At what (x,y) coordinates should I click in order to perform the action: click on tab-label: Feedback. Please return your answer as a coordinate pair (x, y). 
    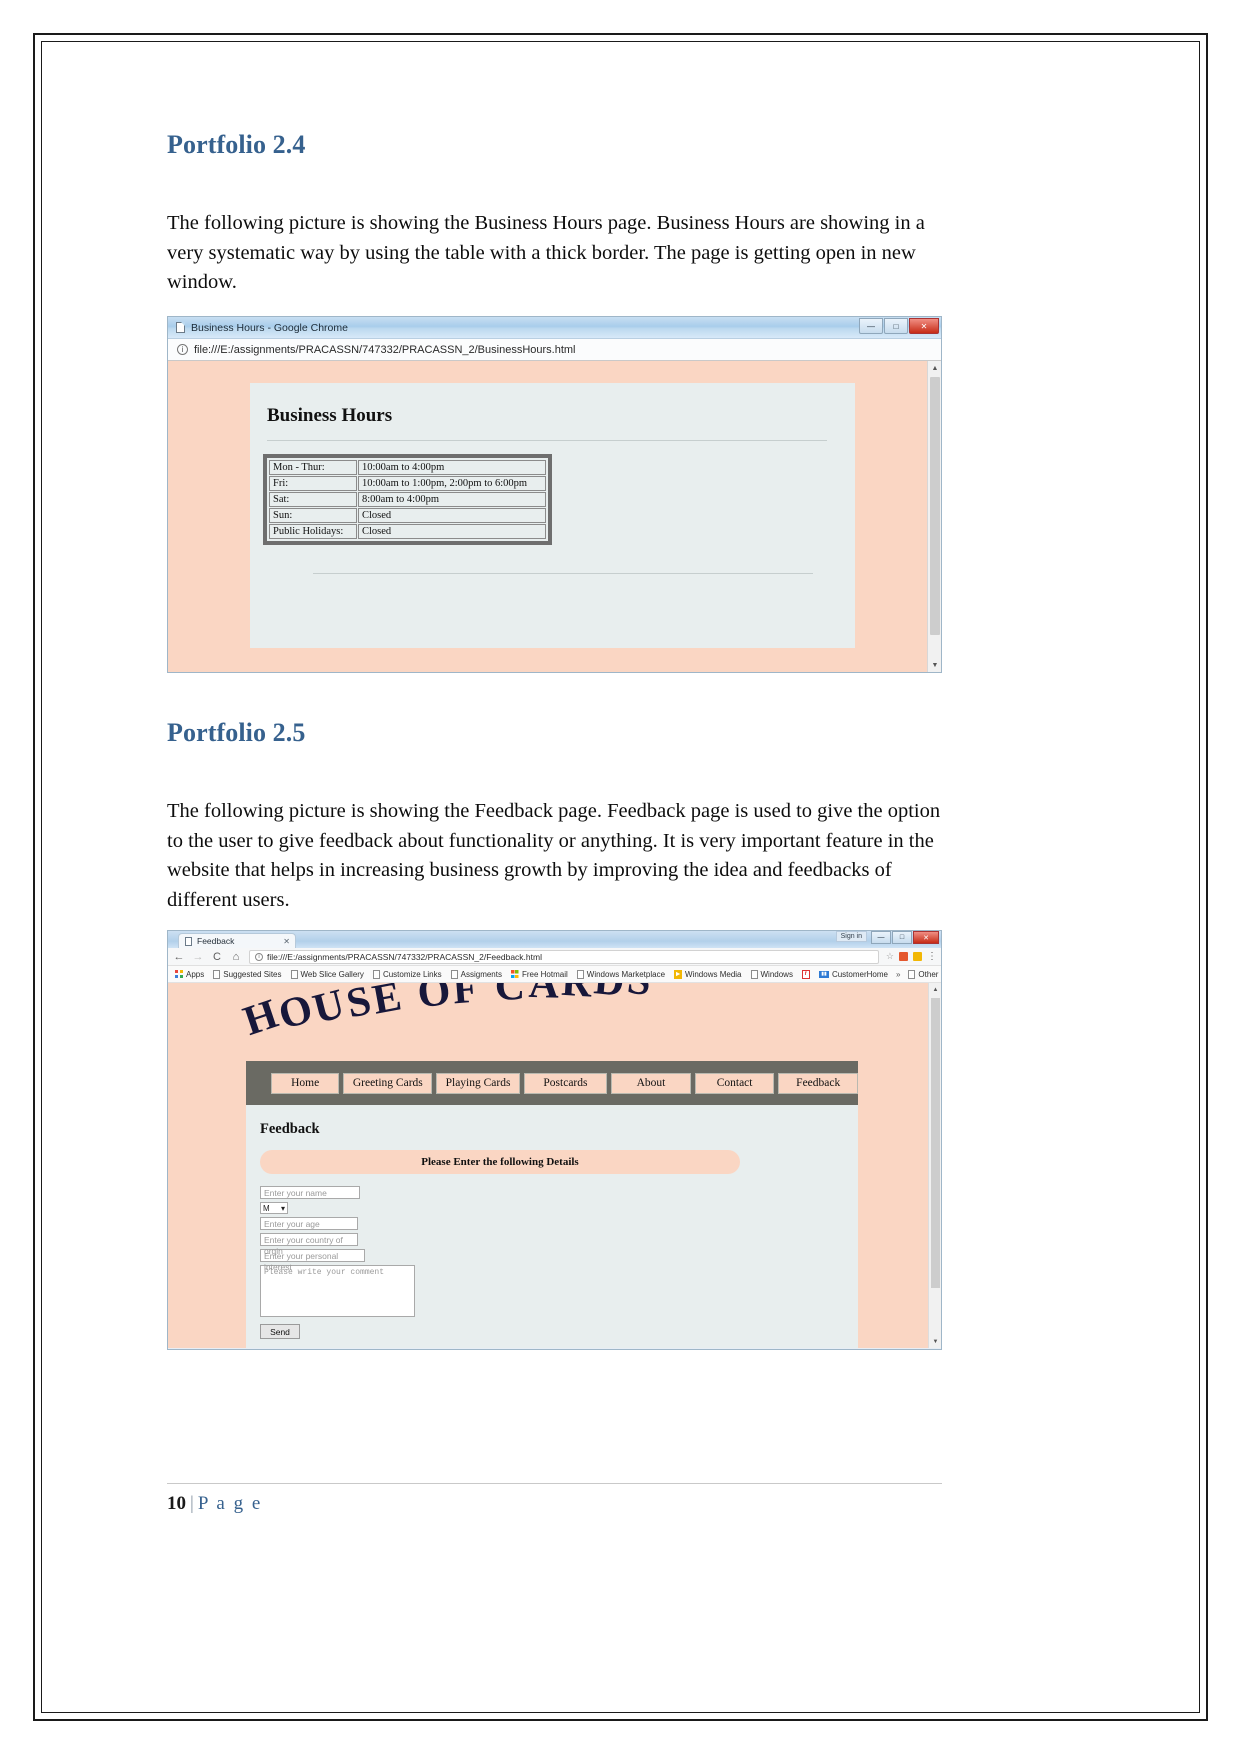
    Looking at the image, I should click on (216, 941).